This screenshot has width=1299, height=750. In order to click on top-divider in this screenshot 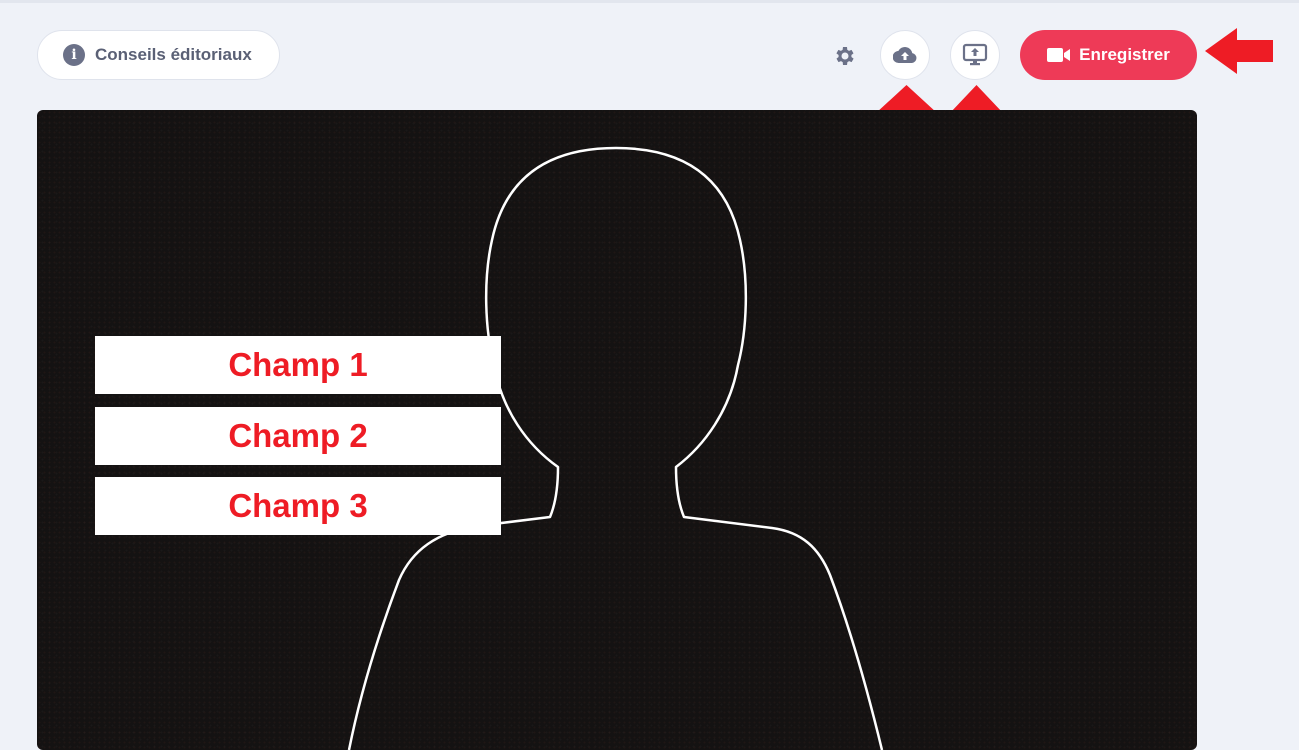, I will do `click(649, 1)`.